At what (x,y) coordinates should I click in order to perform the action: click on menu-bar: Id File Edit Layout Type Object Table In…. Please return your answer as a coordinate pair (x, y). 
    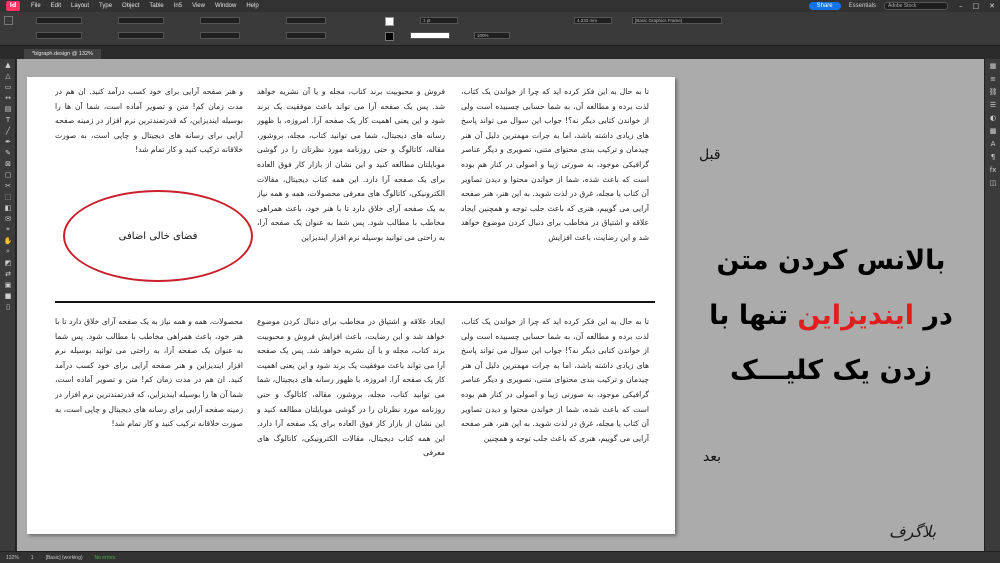
    Looking at the image, I should click on (500, 6).